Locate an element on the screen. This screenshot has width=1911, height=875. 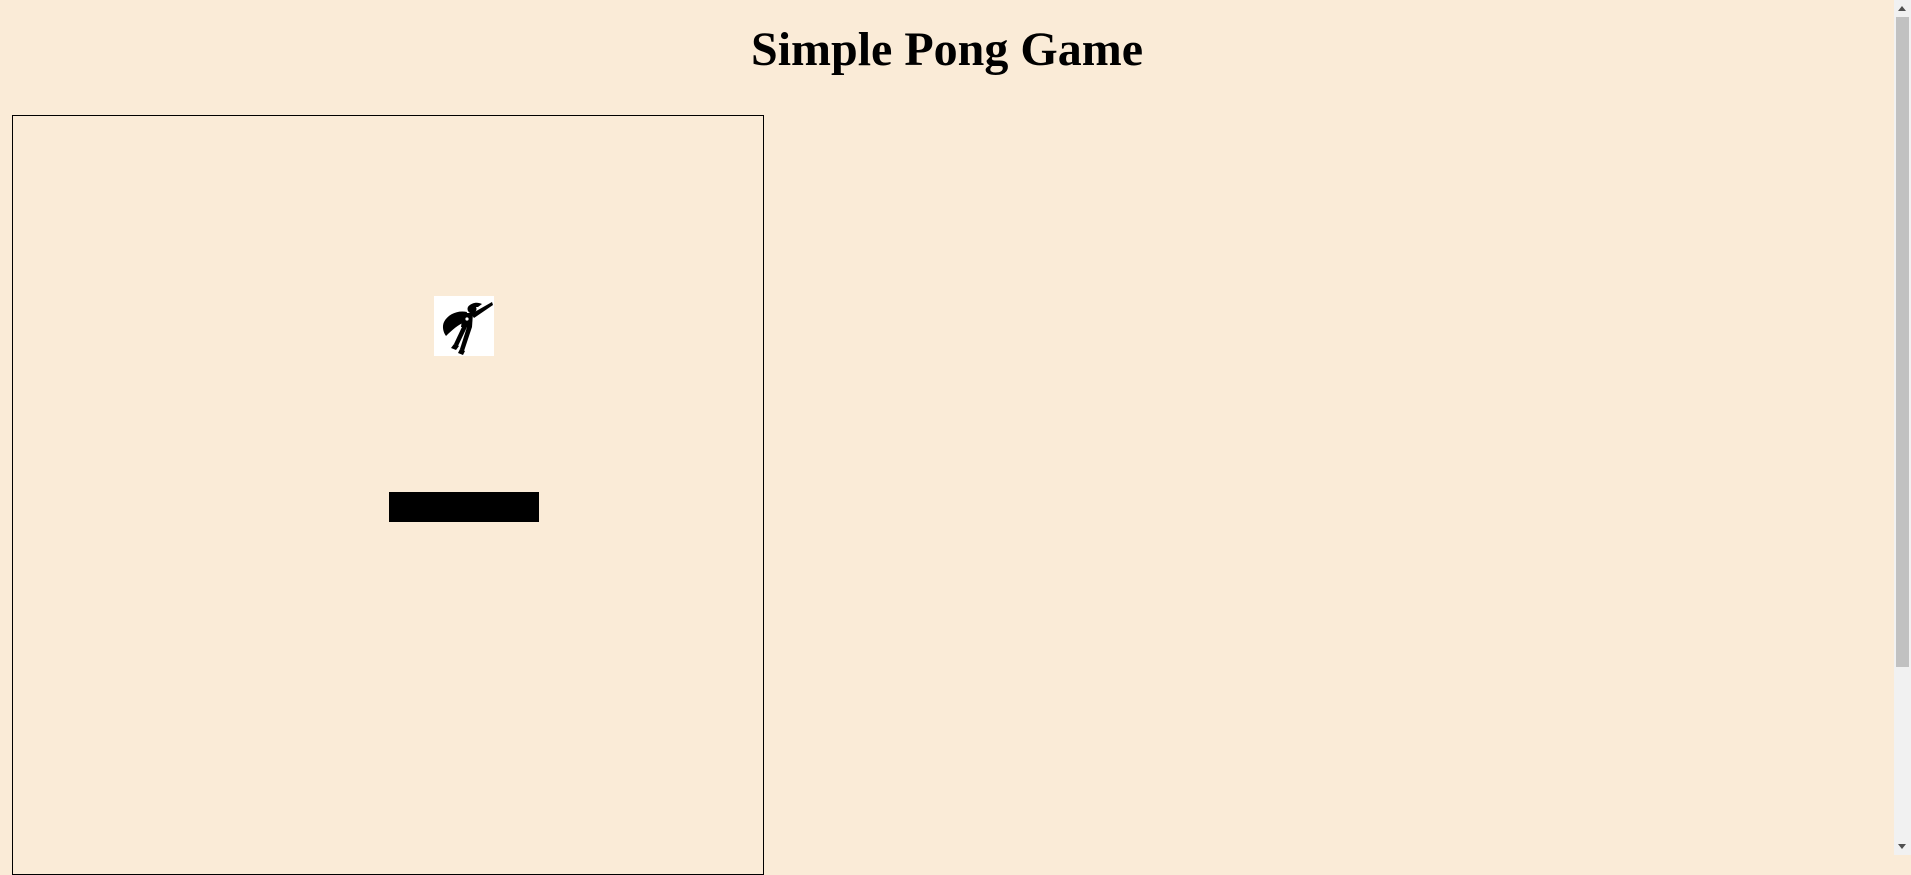
page-title: Simple Pong Game is located at coordinates (947, 49).